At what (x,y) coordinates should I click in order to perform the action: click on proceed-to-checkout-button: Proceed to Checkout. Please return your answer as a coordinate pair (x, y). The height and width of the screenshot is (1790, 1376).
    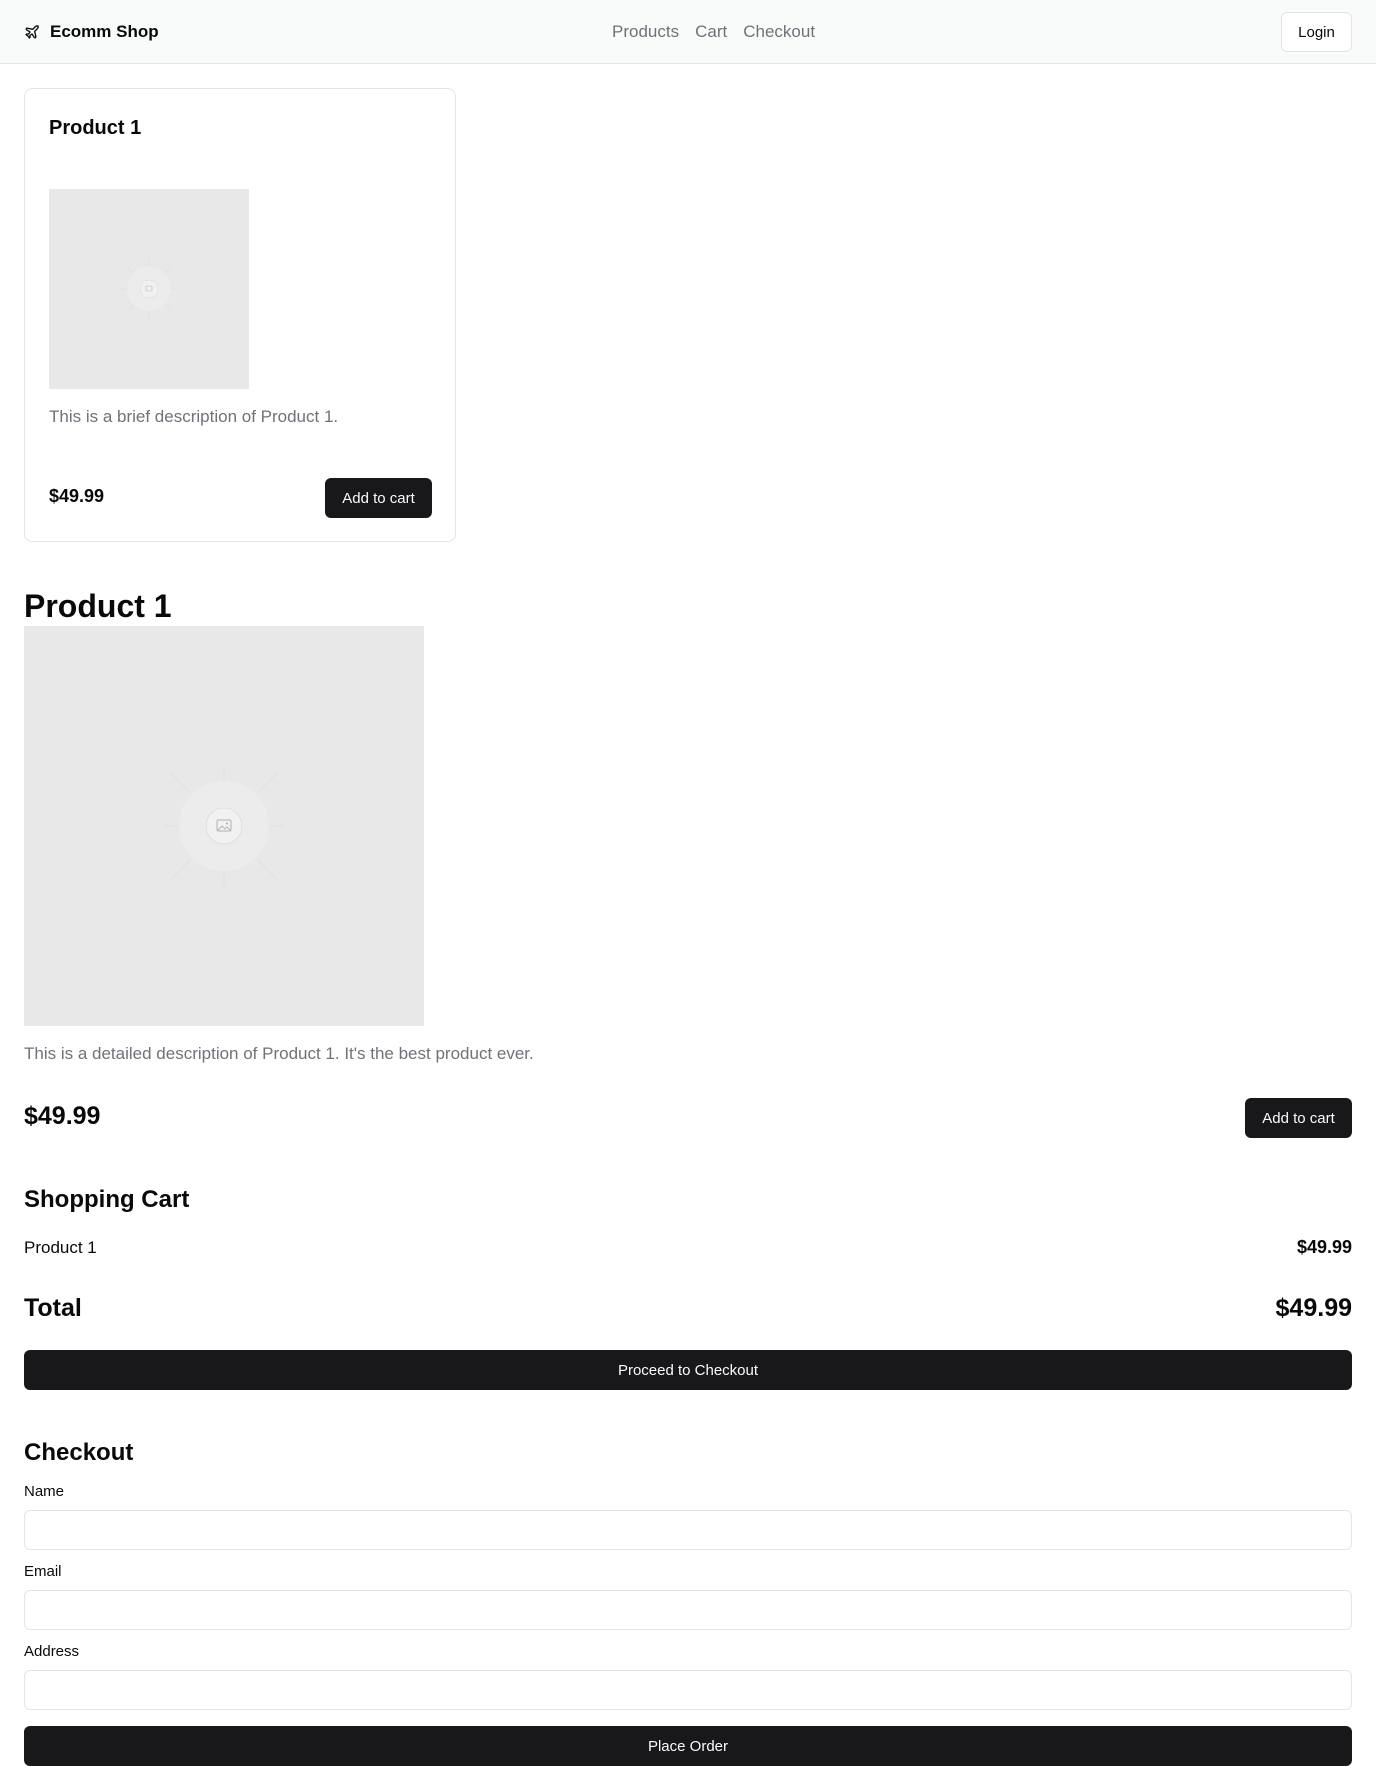
    Looking at the image, I should click on (688, 1370).